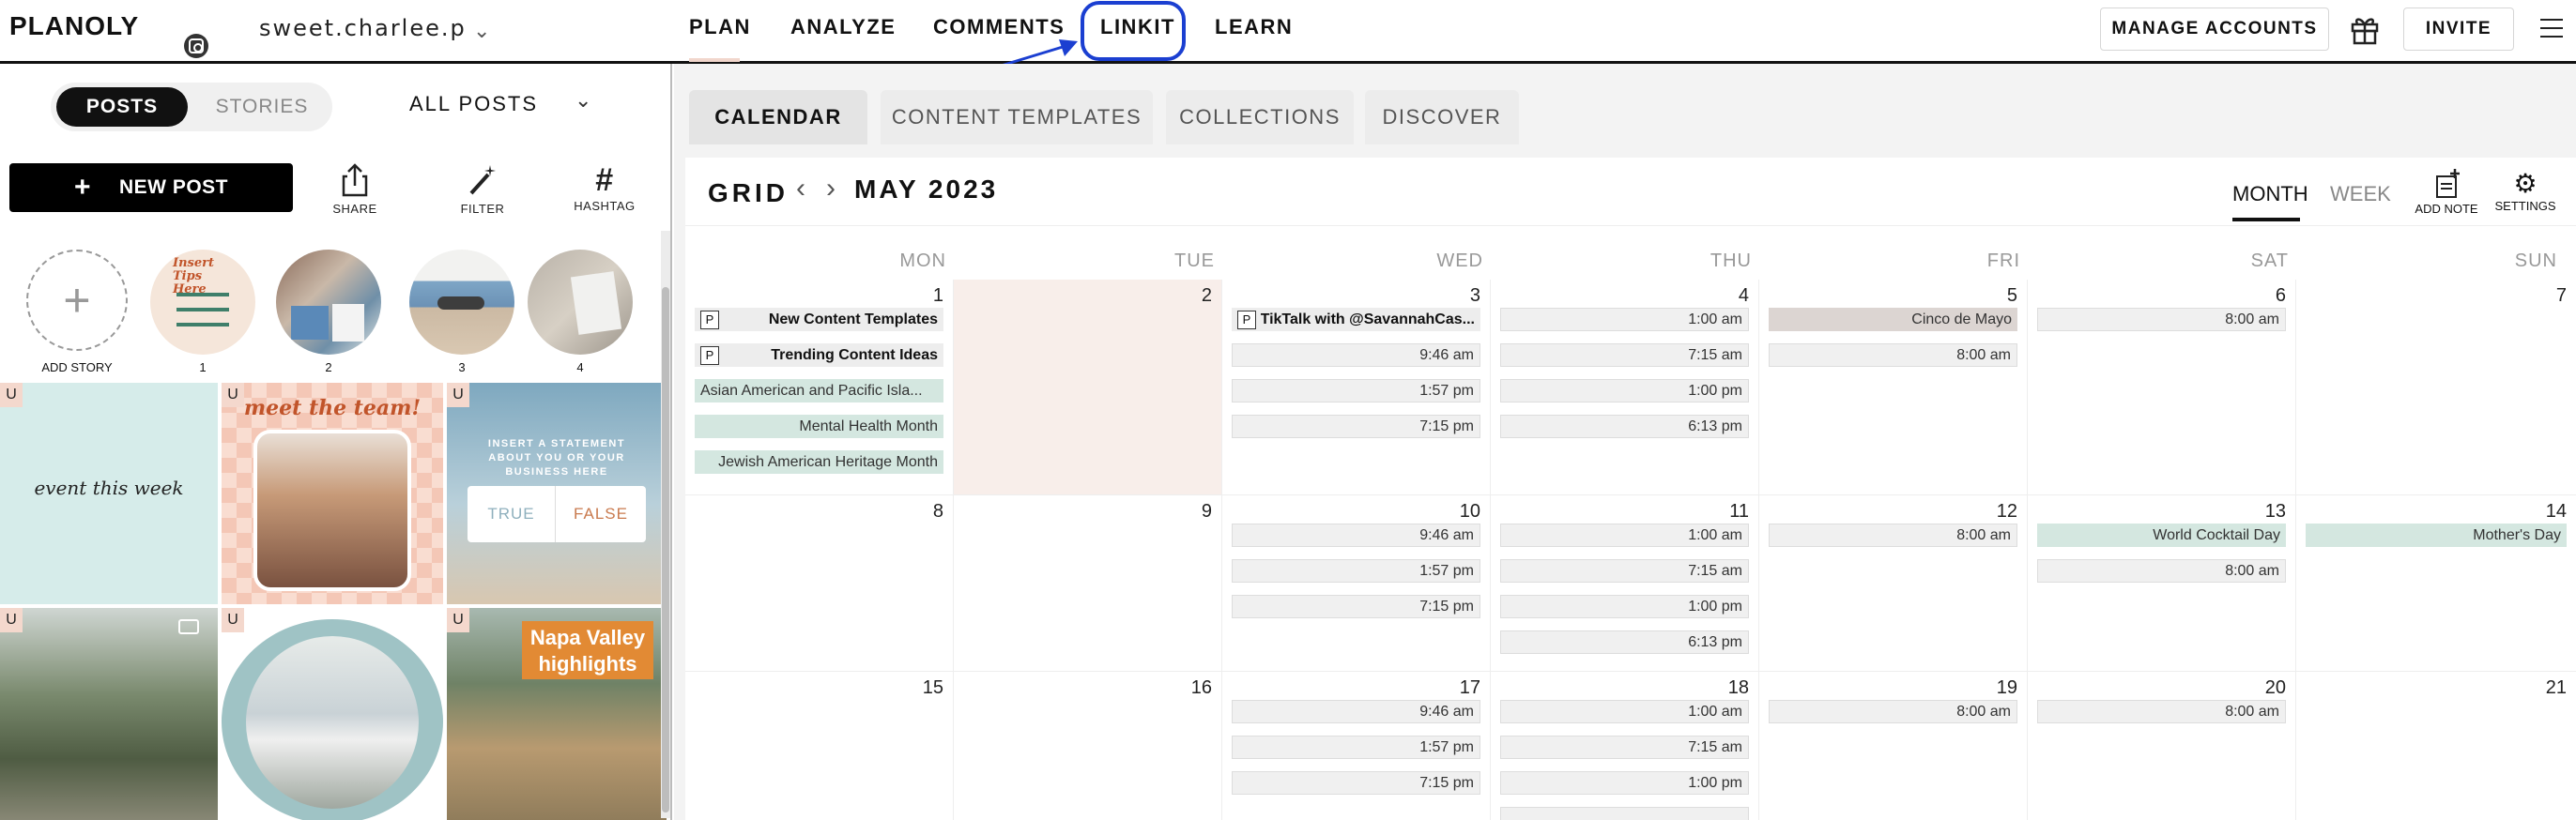 The width and height of the screenshot is (2576, 820). Describe the element at coordinates (151, 188) in the screenshot. I see `new-post-button: + NEW POST` at that location.